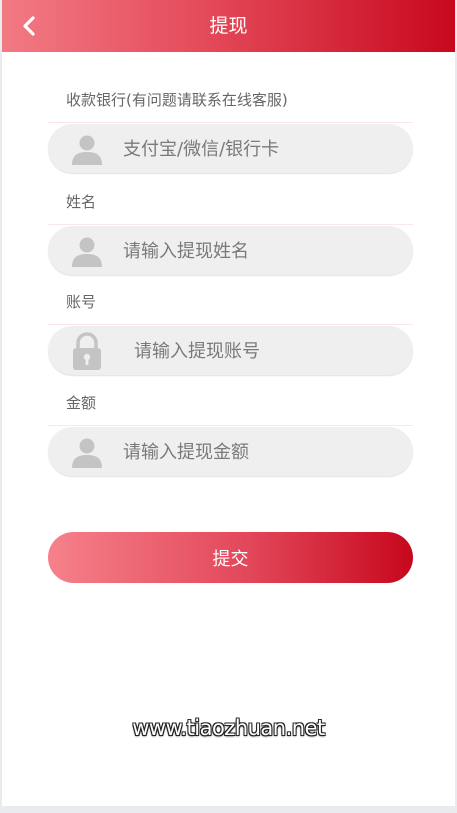  I want to click on amount-field, so click(230, 452).